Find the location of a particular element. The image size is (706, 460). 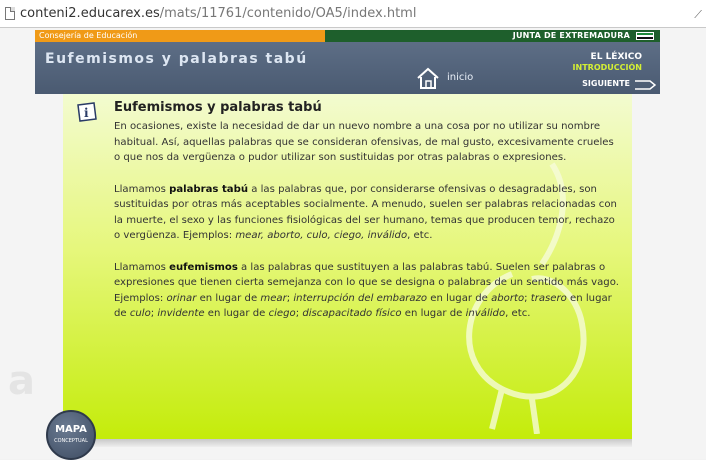

next-button: SIGUIENTE is located at coordinates (606, 83).